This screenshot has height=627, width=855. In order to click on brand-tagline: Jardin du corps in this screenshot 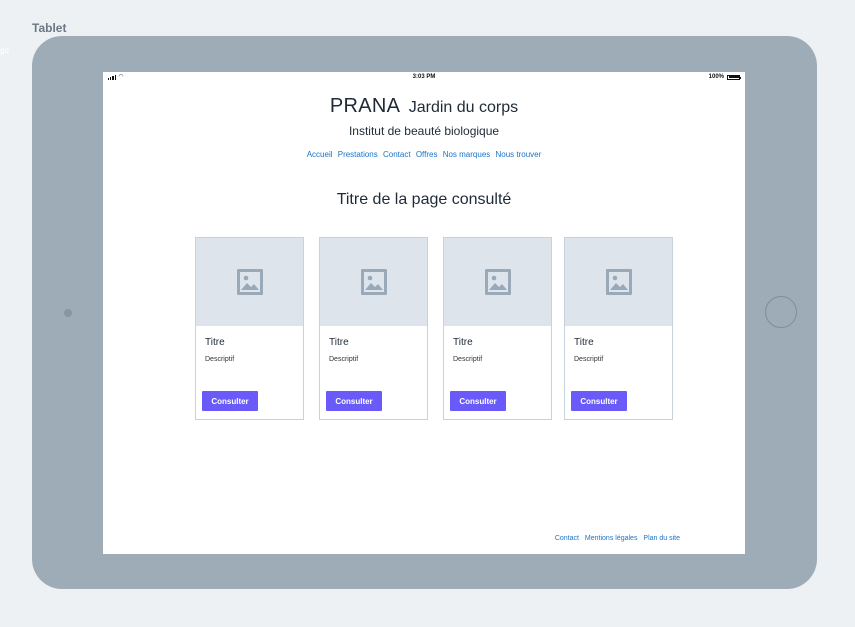, I will do `click(463, 107)`.